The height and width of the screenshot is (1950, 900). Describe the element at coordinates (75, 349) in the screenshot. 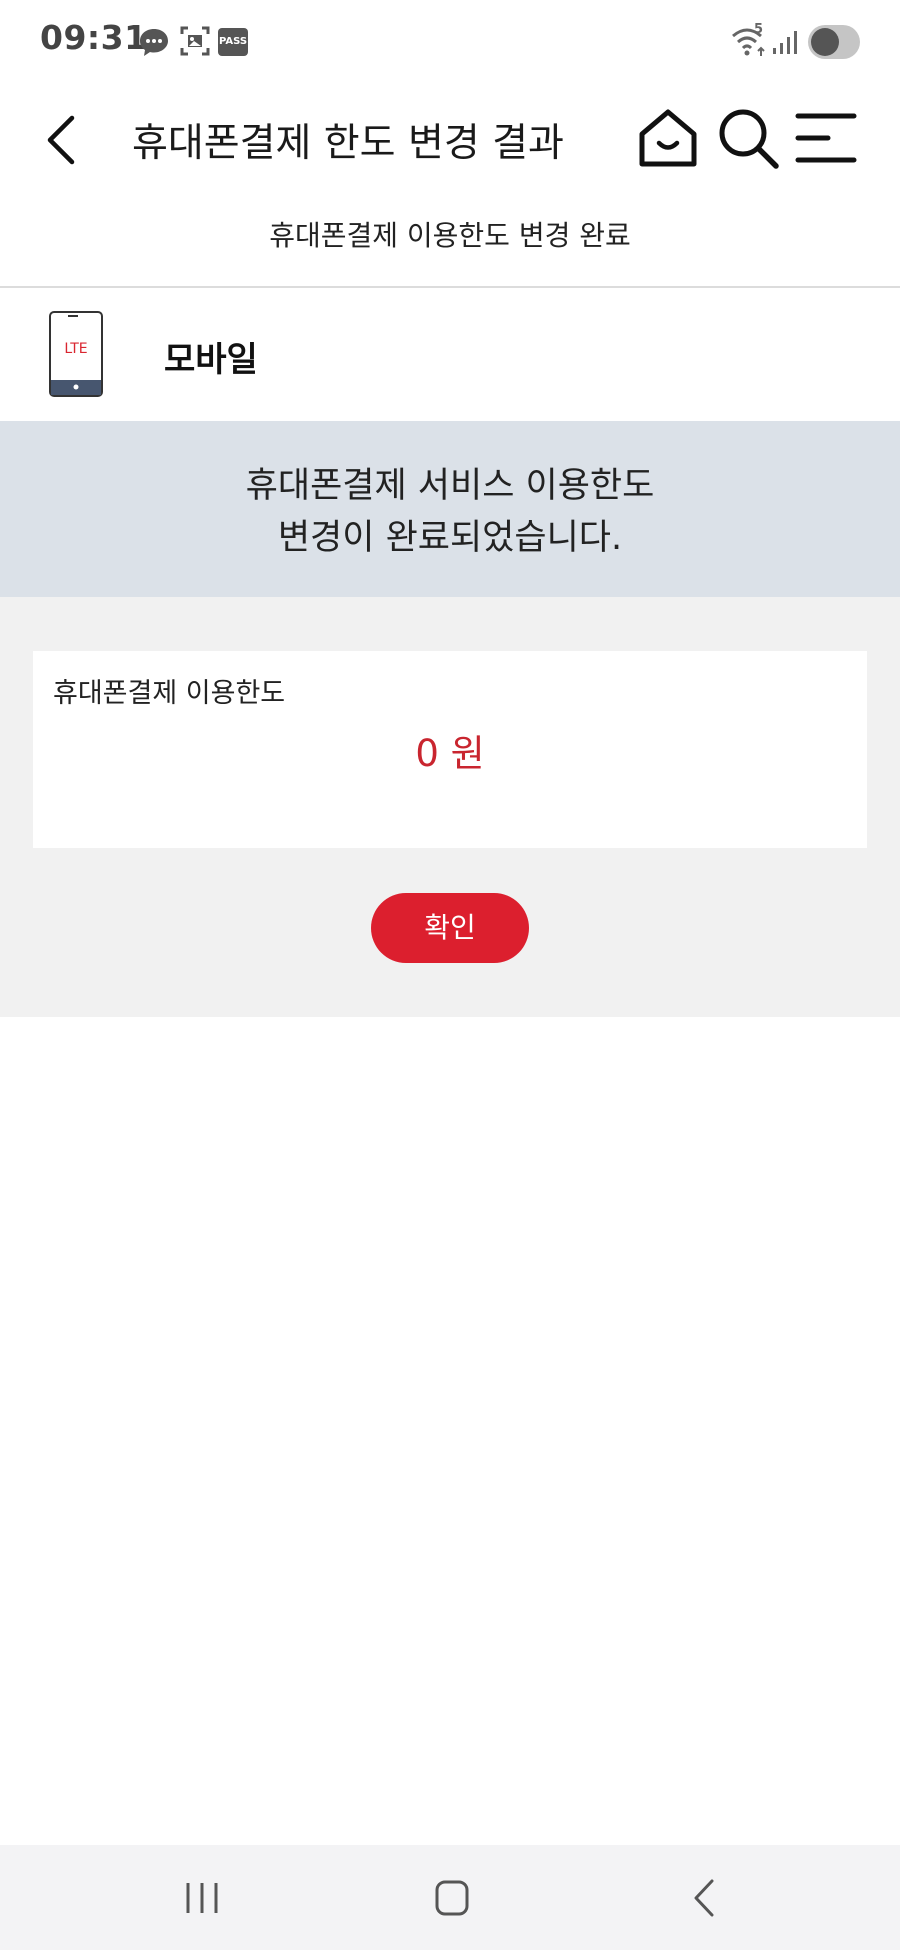

I see `lte-label: LTE` at that location.